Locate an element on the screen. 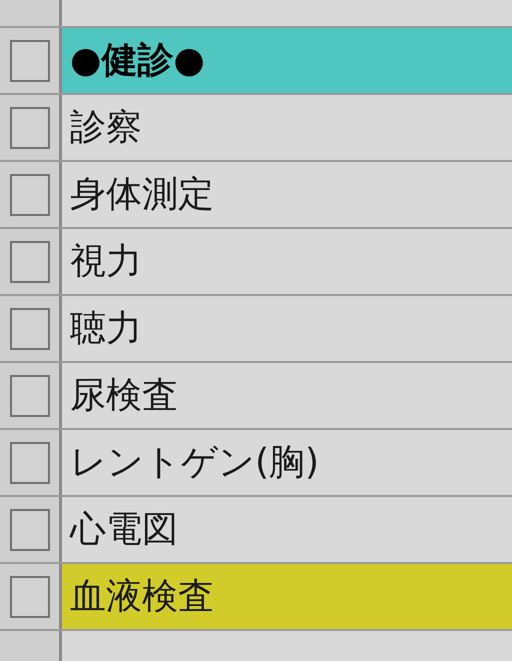 This screenshot has height=661, width=512. item-label: 聴力 is located at coordinates (106, 328).